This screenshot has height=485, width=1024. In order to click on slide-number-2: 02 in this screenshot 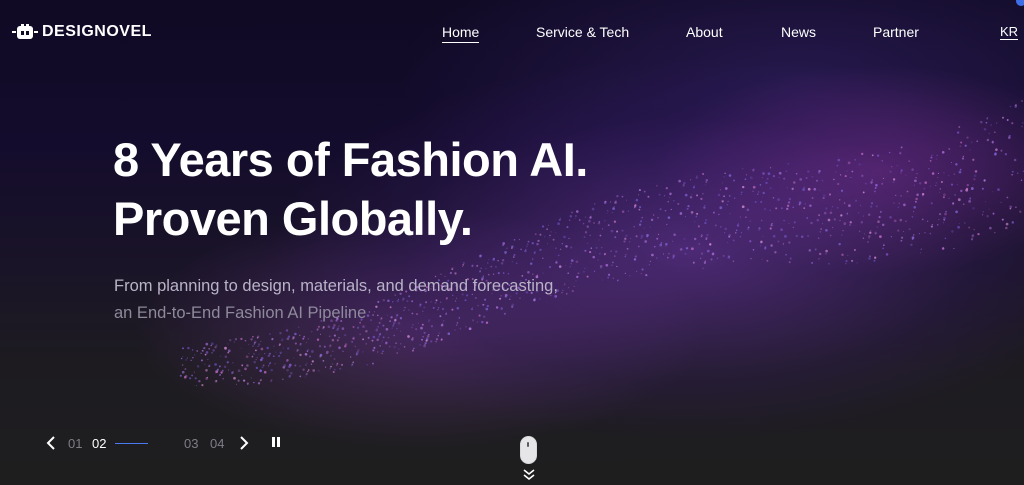, I will do `click(99, 443)`.